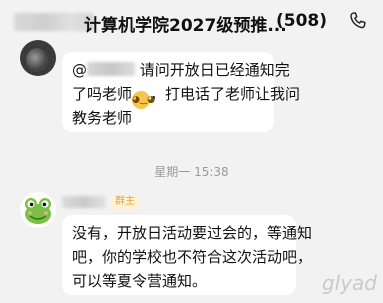 The width and height of the screenshot is (383, 303). I want to click on title-redacted, so click(54, 22).